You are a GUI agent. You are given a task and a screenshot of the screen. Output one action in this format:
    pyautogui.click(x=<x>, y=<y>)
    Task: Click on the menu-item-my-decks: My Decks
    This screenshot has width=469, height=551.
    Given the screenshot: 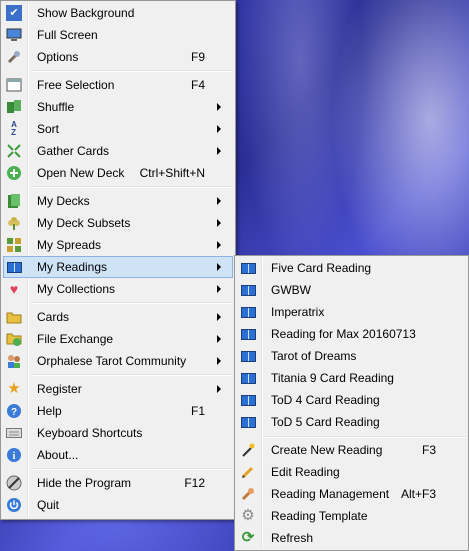 What is the action you would take?
    pyautogui.click(x=118, y=201)
    